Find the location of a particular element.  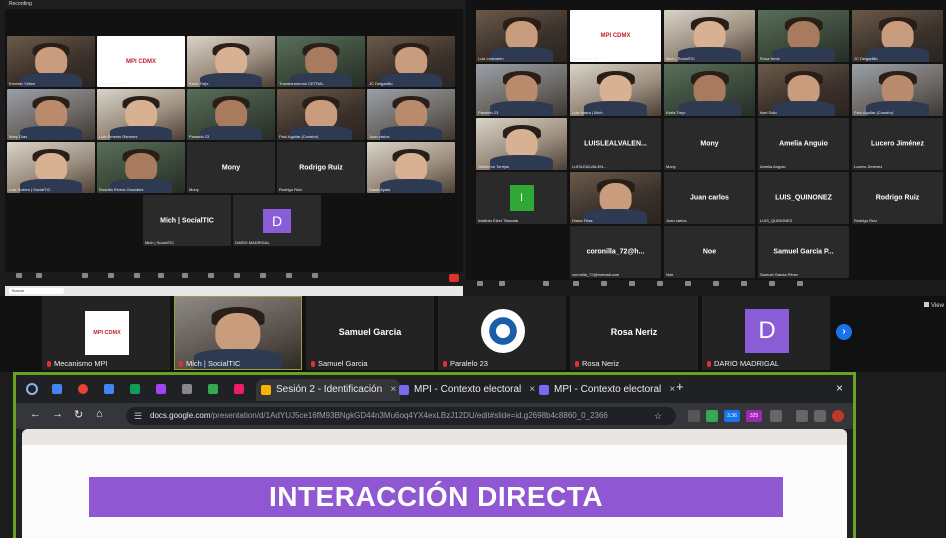

gallery-tile: Paralelo 23 is located at coordinates (502, 333).